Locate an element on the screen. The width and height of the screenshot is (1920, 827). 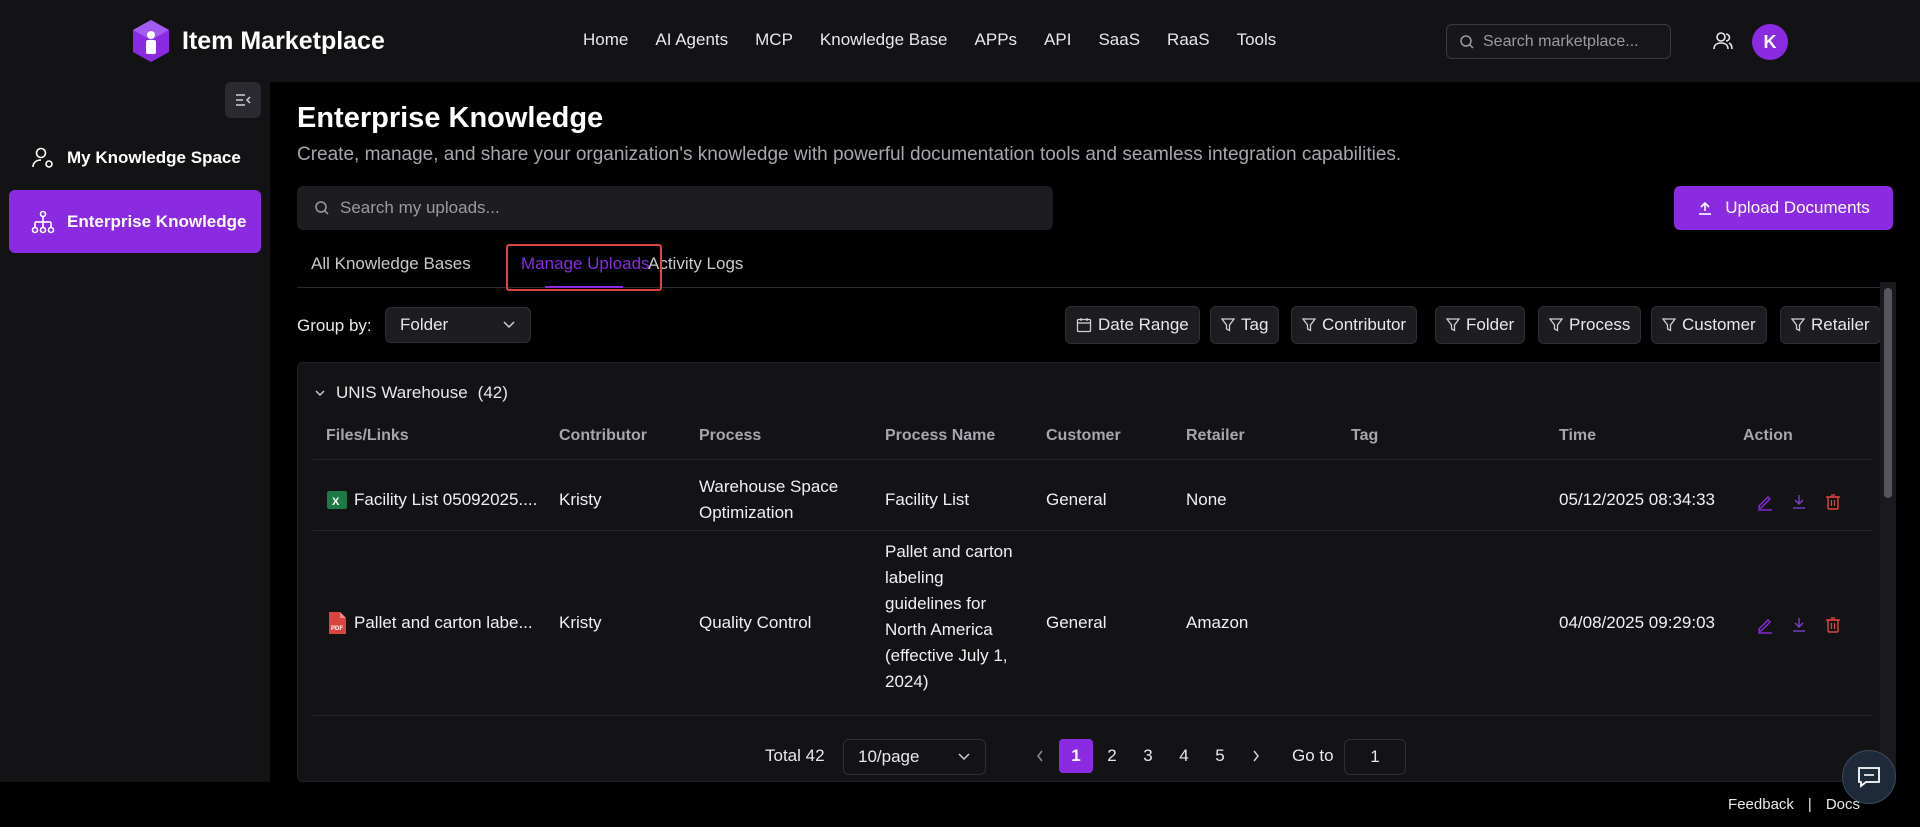
uploads-search-input is located at coordinates (690, 208).